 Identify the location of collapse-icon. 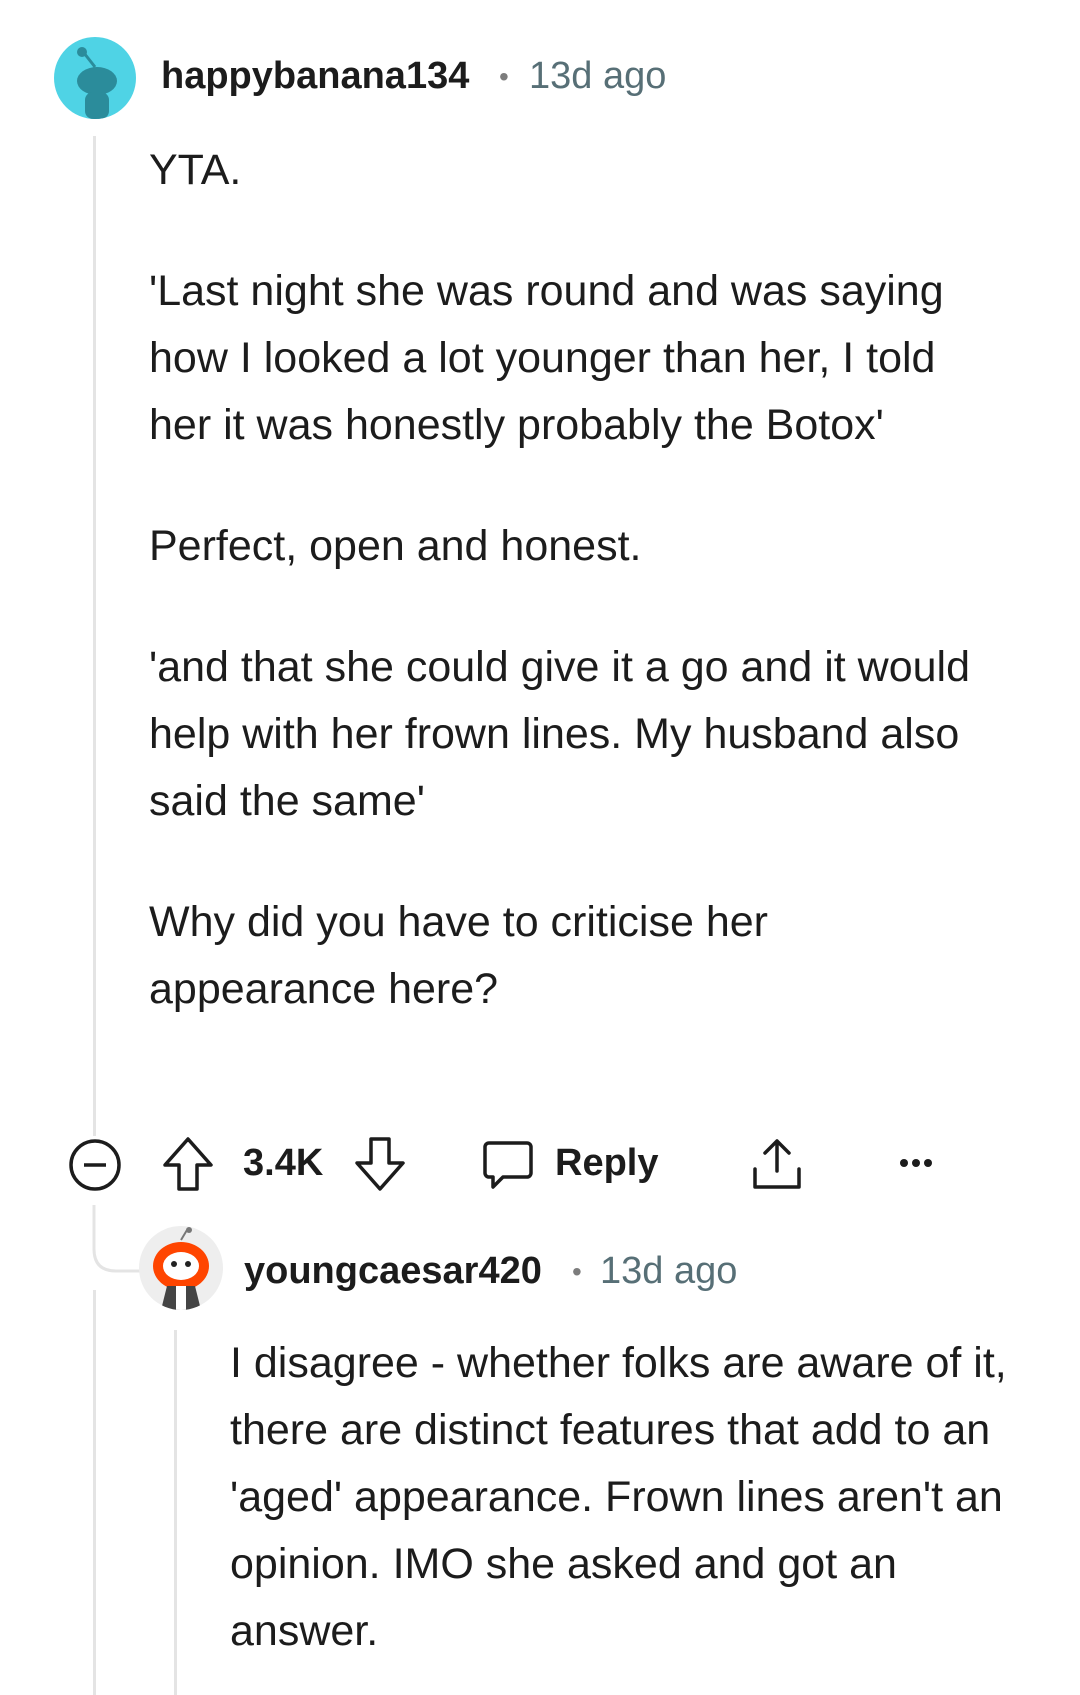
(95, 1165).